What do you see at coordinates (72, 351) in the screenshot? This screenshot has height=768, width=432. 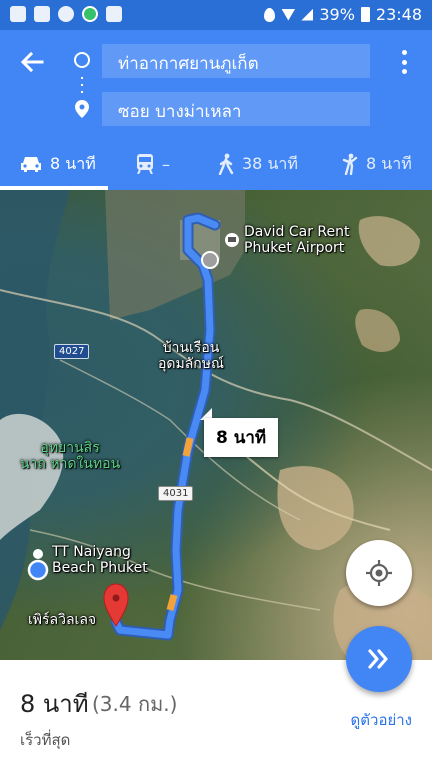 I see `road-badge-4027: 4027` at bounding box center [72, 351].